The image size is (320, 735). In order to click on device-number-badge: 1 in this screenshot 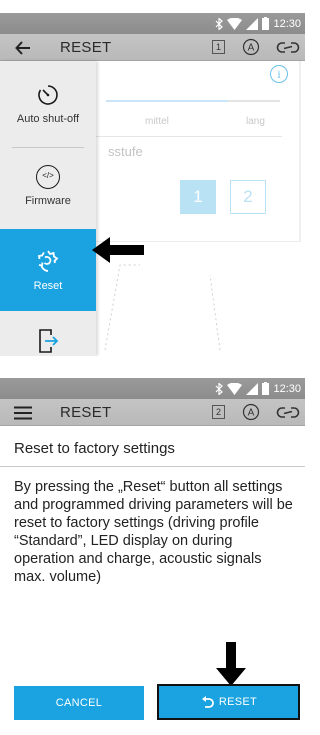, I will do `click(218, 47)`.